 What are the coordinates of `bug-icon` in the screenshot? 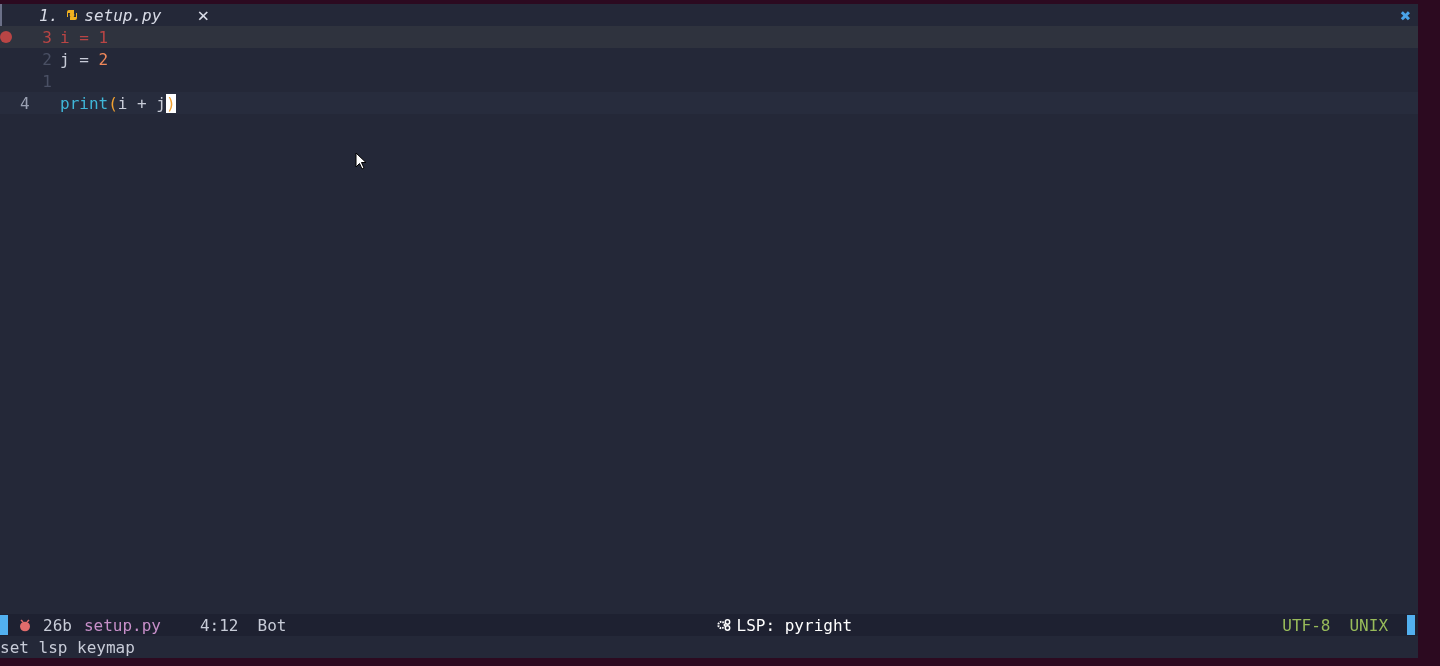 It's located at (25, 625).